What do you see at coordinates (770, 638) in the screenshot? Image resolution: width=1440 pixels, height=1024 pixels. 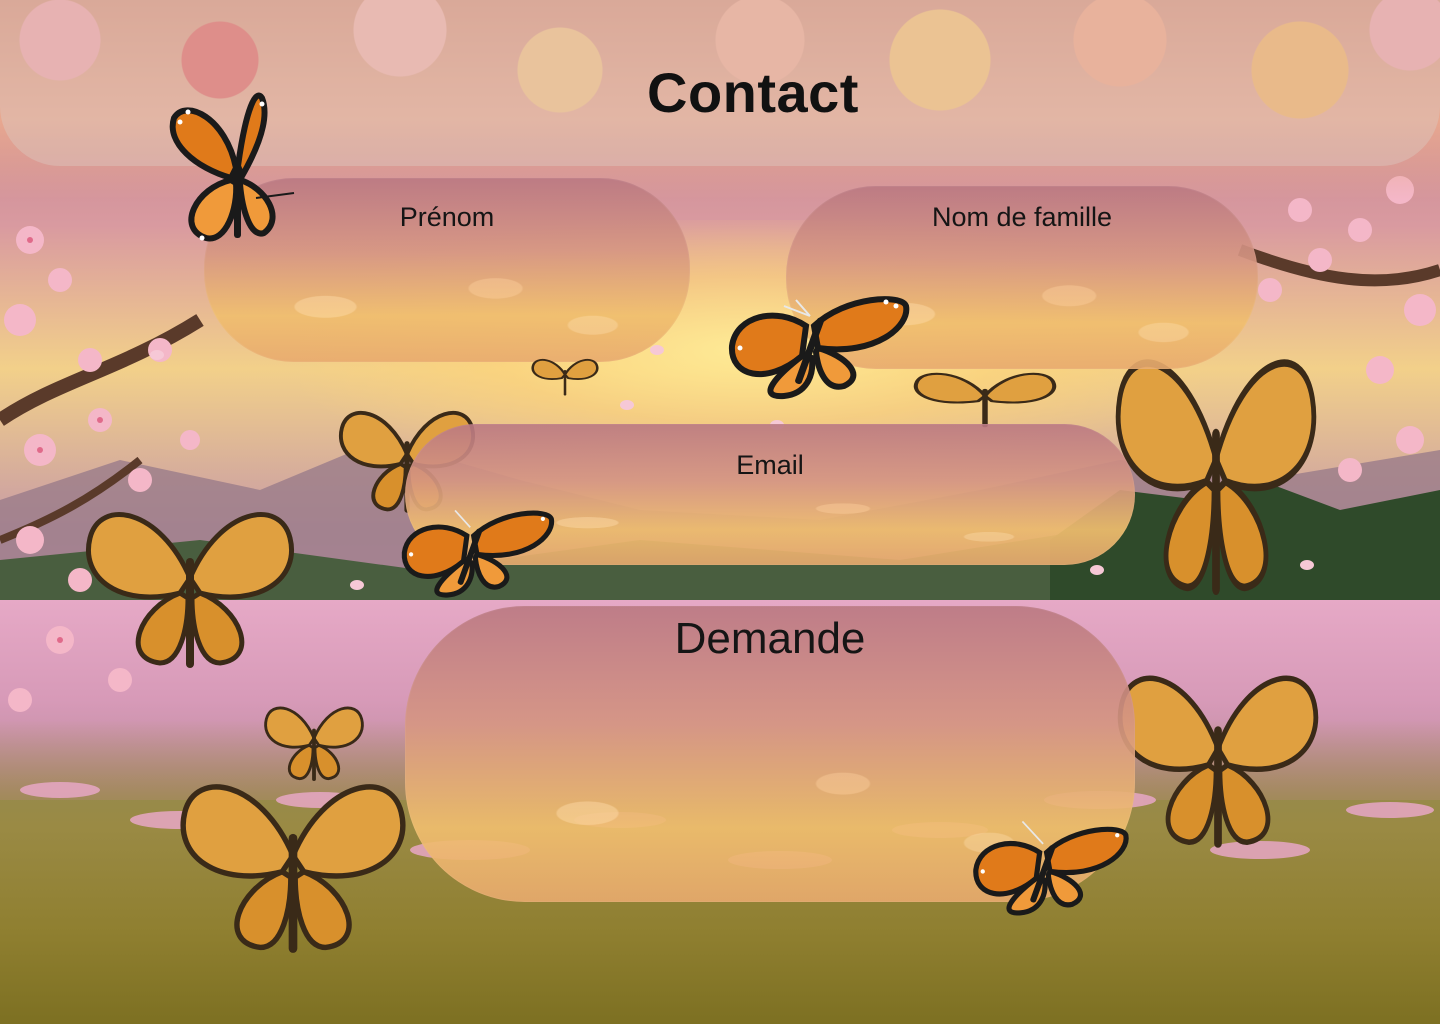 I see `request-label: Demande` at bounding box center [770, 638].